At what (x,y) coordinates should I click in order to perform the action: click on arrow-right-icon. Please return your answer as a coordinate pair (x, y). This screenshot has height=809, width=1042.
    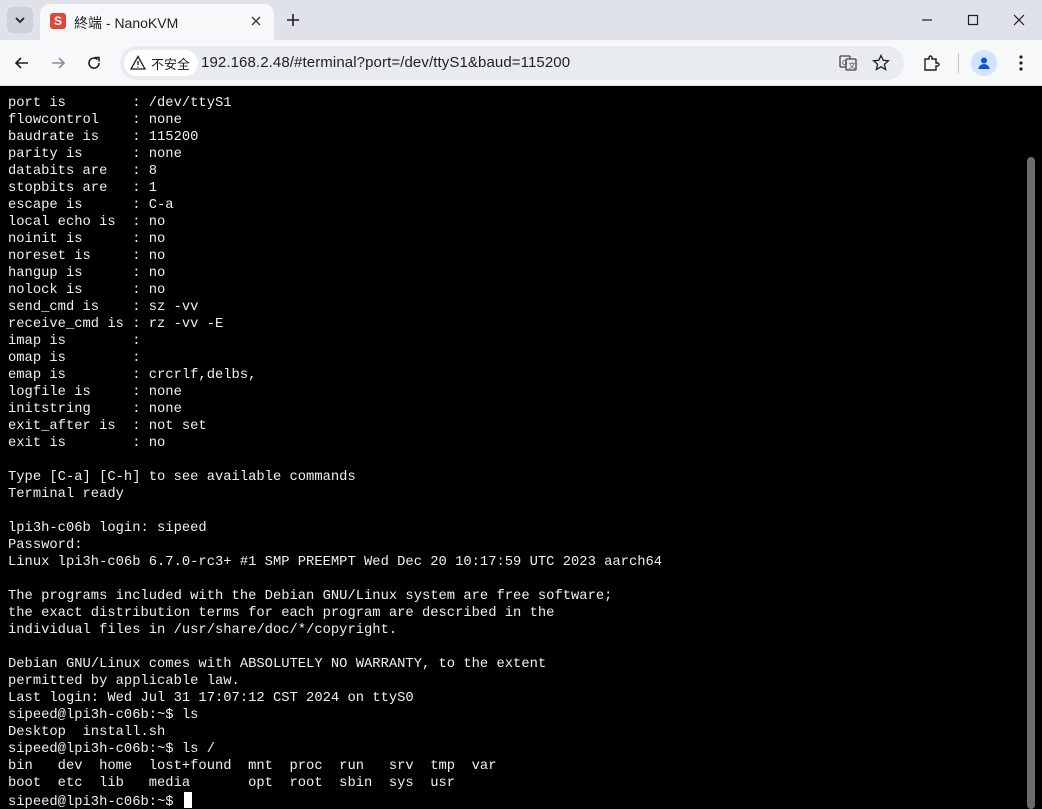
    Looking at the image, I should click on (59, 63).